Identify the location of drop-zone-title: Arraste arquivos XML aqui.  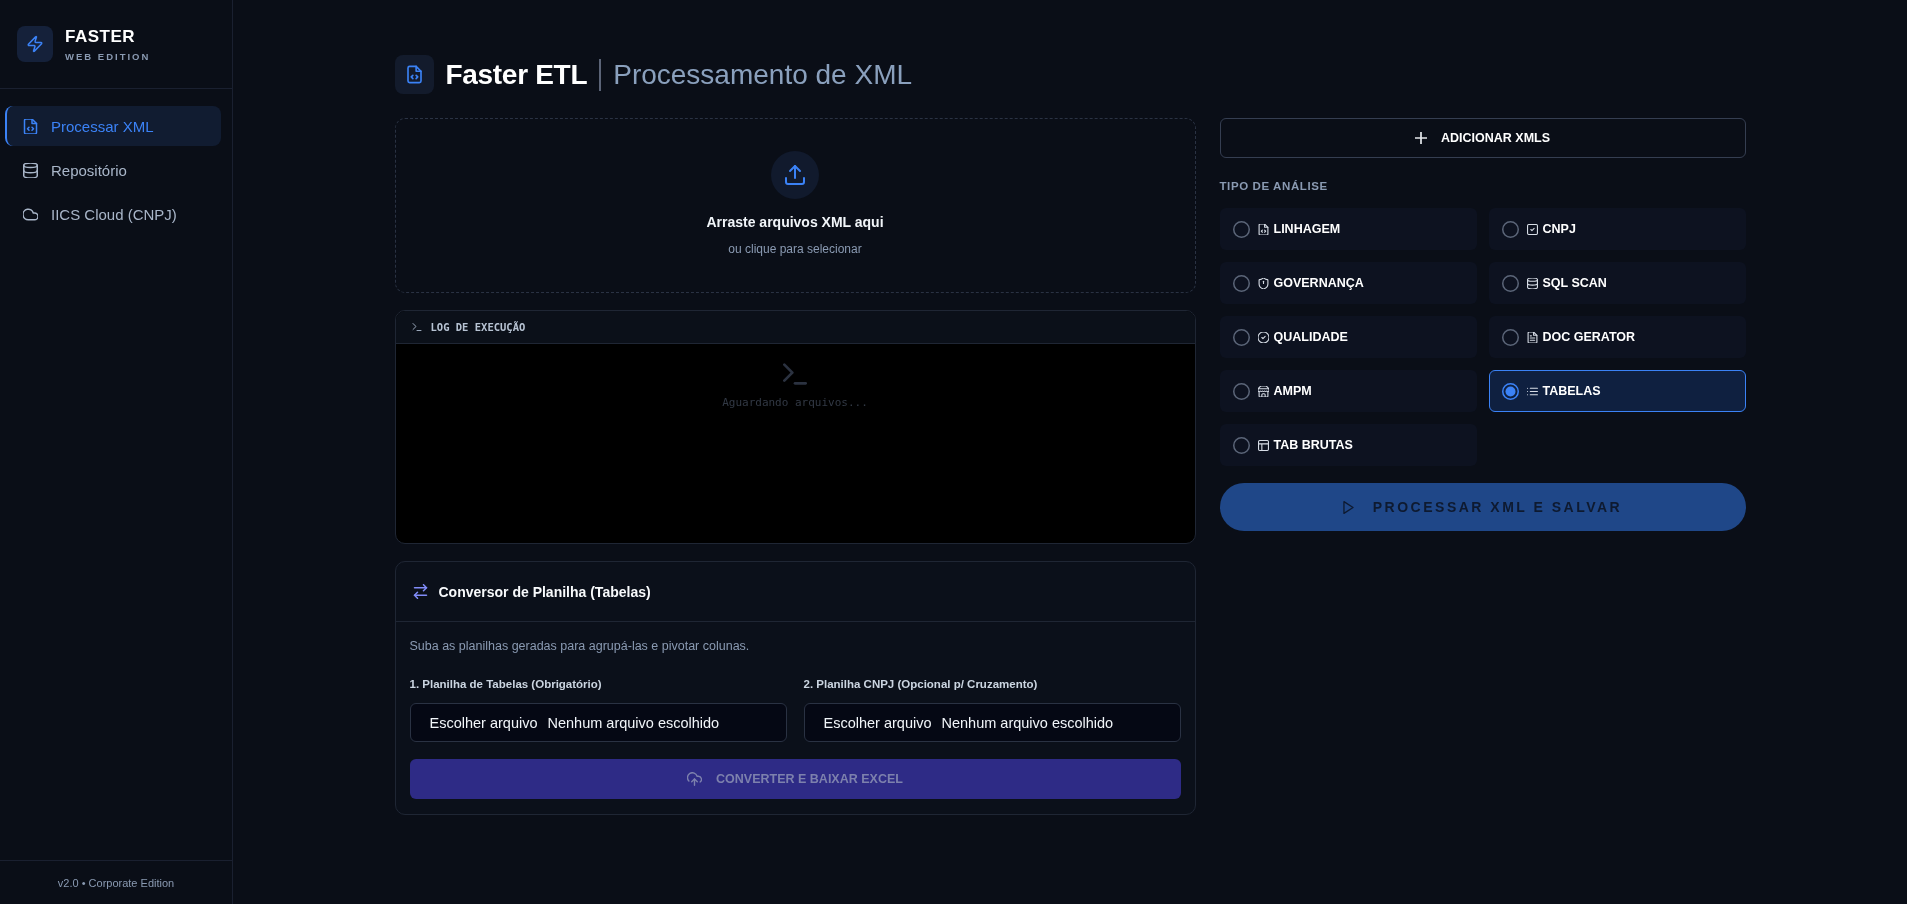
(795, 222).